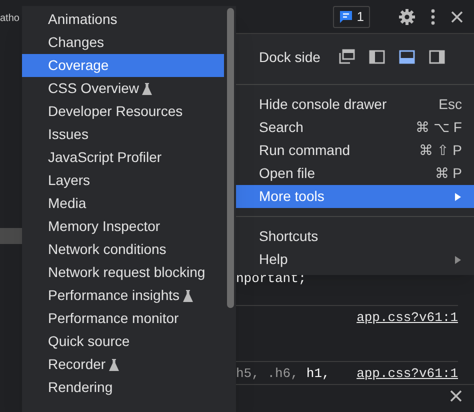  What do you see at coordinates (437, 57) in the screenshot?
I see `dock-right-icon` at bounding box center [437, 57].